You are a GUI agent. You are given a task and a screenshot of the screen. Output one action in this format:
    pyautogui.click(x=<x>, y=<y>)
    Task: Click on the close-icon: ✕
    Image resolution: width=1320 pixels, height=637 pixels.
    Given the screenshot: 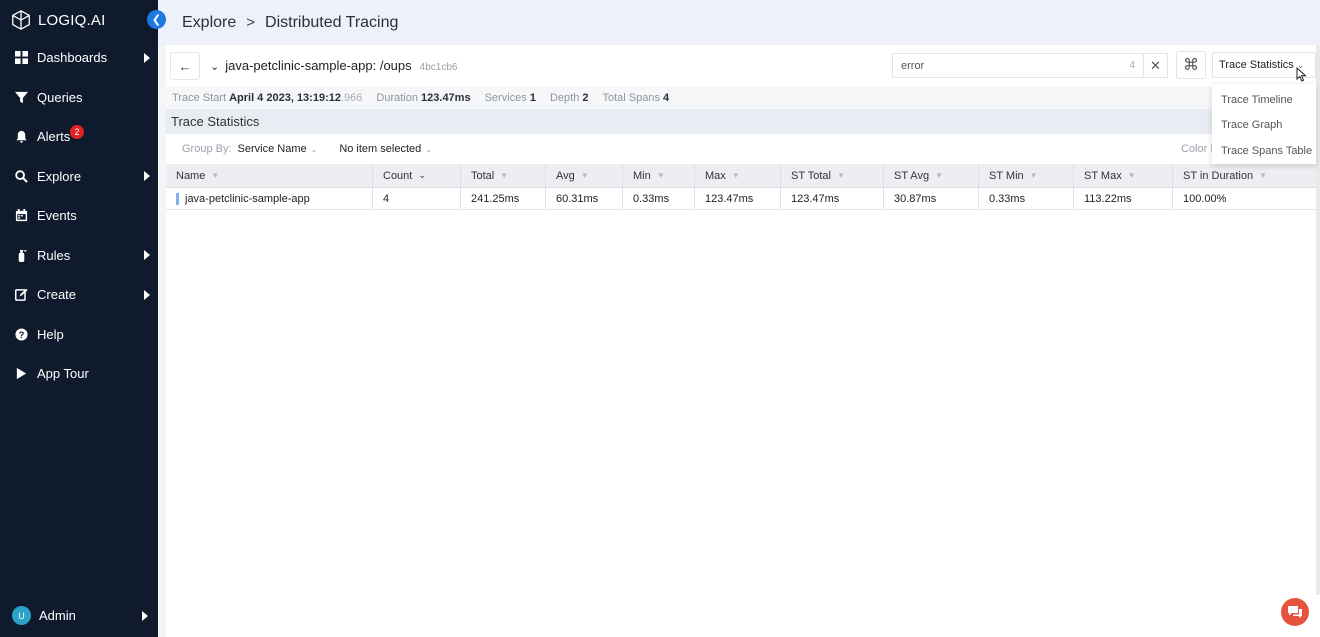 What is the action you would take?
    pyautogui.click(x=1155, y=65)
    